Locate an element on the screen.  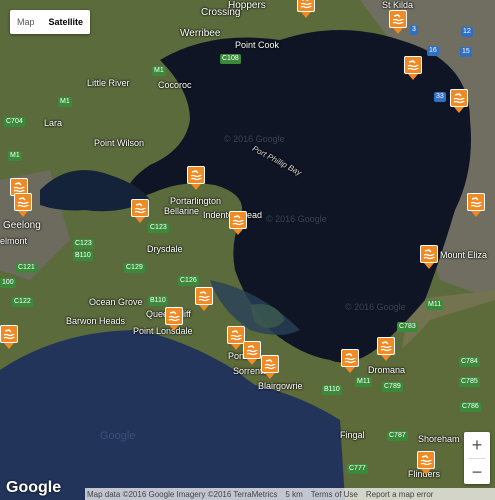
road-shield-12: 12 is located at coordinates (467, 32).